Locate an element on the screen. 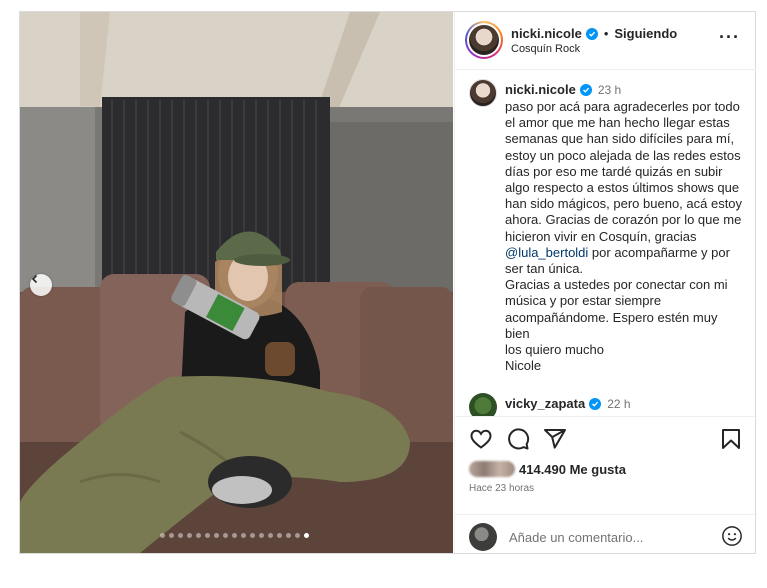 Image resolution: width=767 pixels, height=588 pixels. more-horizontal-icon: ··· is located at coordinates (729, 37).